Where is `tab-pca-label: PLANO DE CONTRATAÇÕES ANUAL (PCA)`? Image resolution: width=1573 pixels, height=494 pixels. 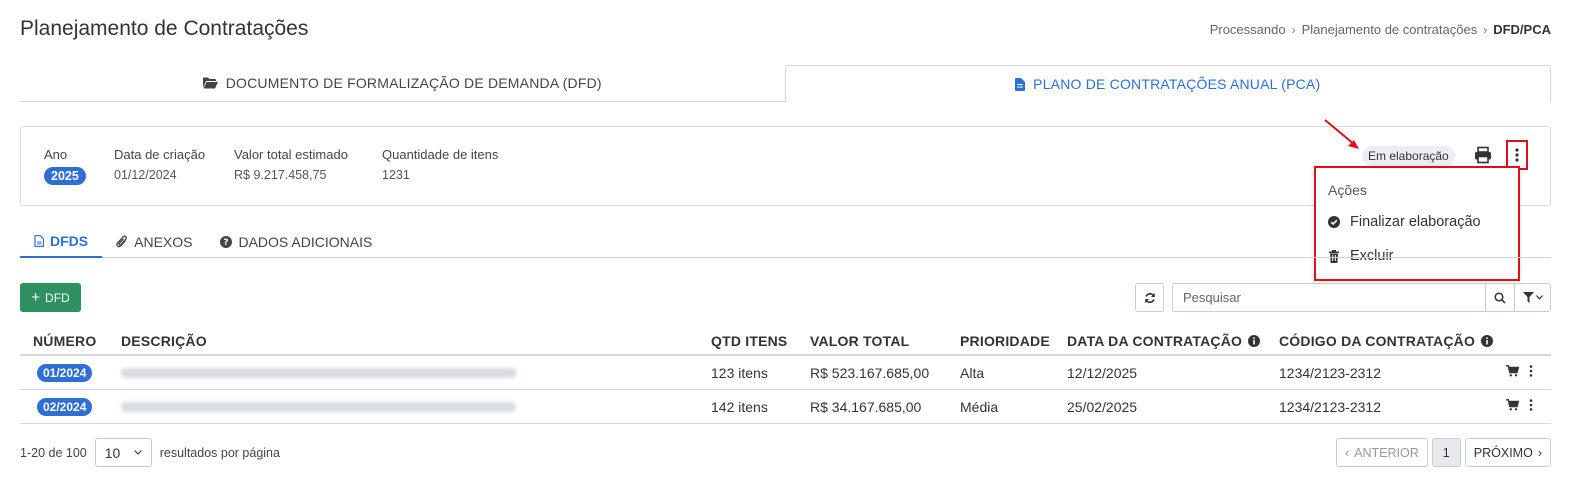
tab-pca-label: PLANO DE CONTRATAÇÕES ANUAL (PCA) is located at coordinates (1177, 84).